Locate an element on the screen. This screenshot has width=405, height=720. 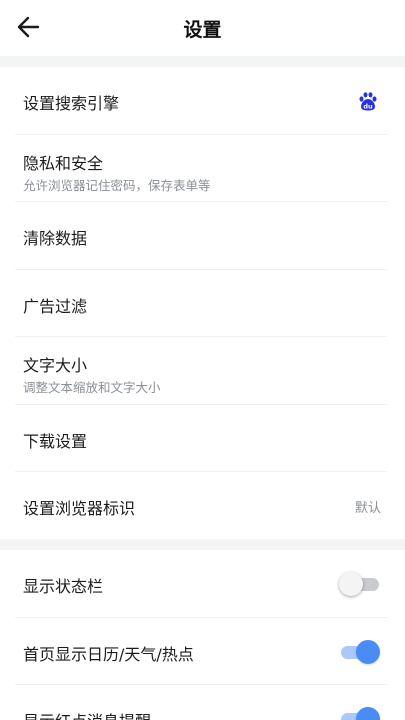
setting-privacy-security: 隐私和安全 允许浏览器记住密码，保存表单等 is located at coordinates (201, 168).